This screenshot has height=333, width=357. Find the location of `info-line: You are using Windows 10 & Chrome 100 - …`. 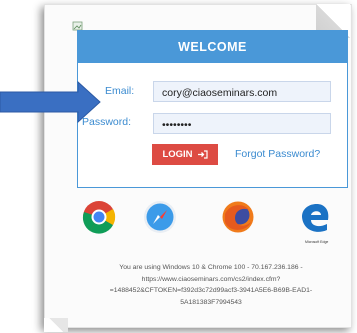

info-line: You are using Windows 10 & Chrome 100 - … is located at coordinates (211, 267).